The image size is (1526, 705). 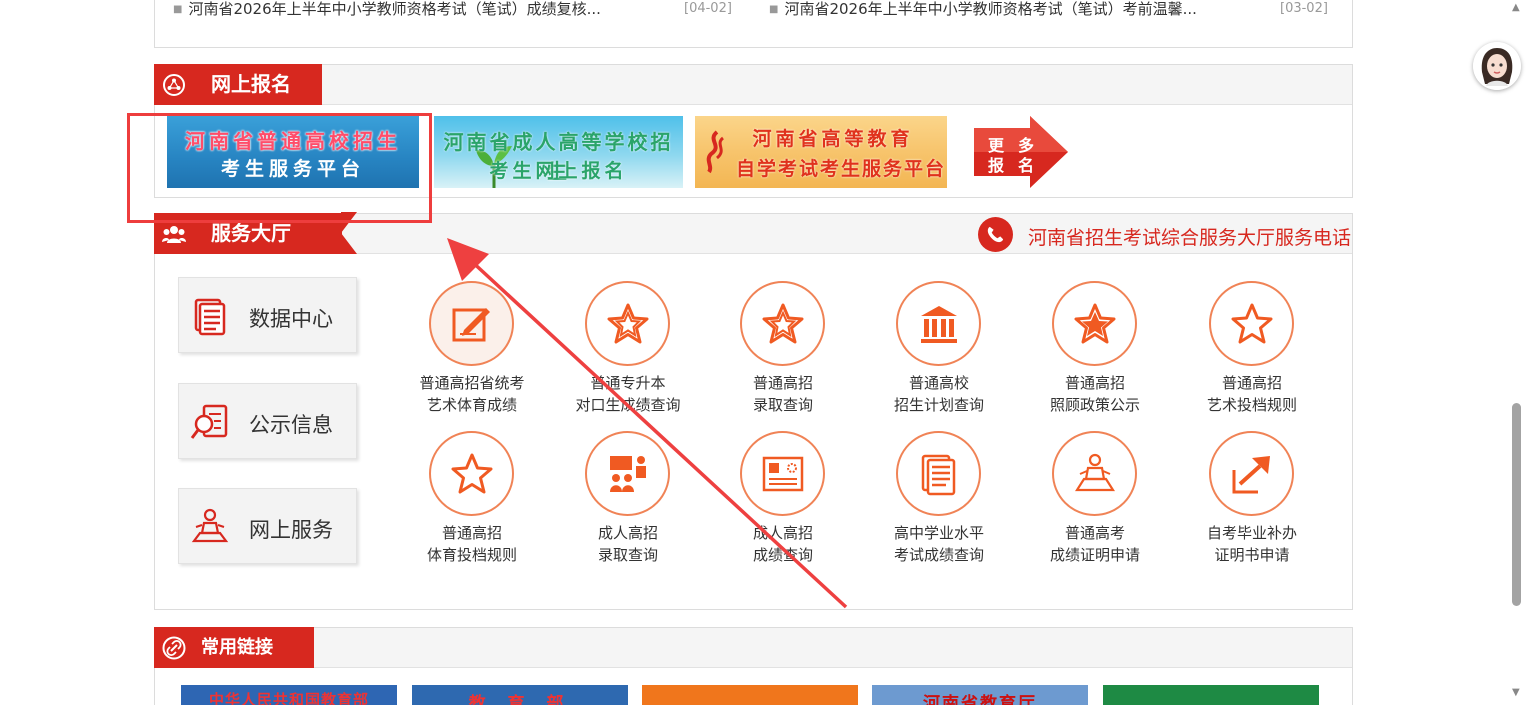 I want to click on scroll-up-icon: ▲, so click(x=1516, y=7).